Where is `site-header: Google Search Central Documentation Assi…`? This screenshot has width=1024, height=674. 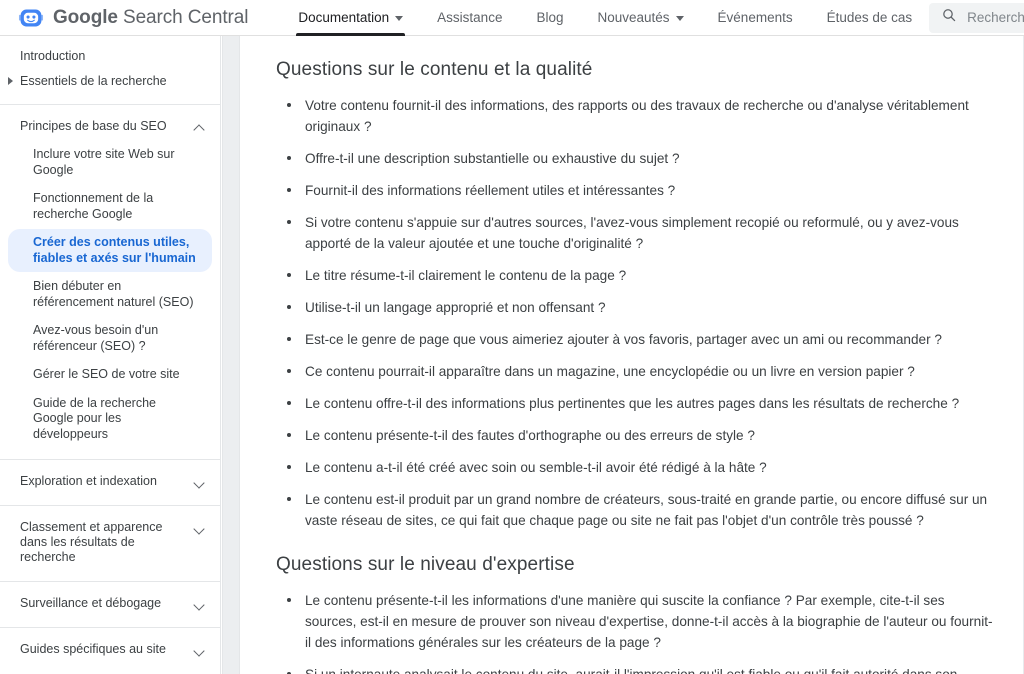 site-header: Google Search Central Documentation Assi… is located at coordinates (512, 18).